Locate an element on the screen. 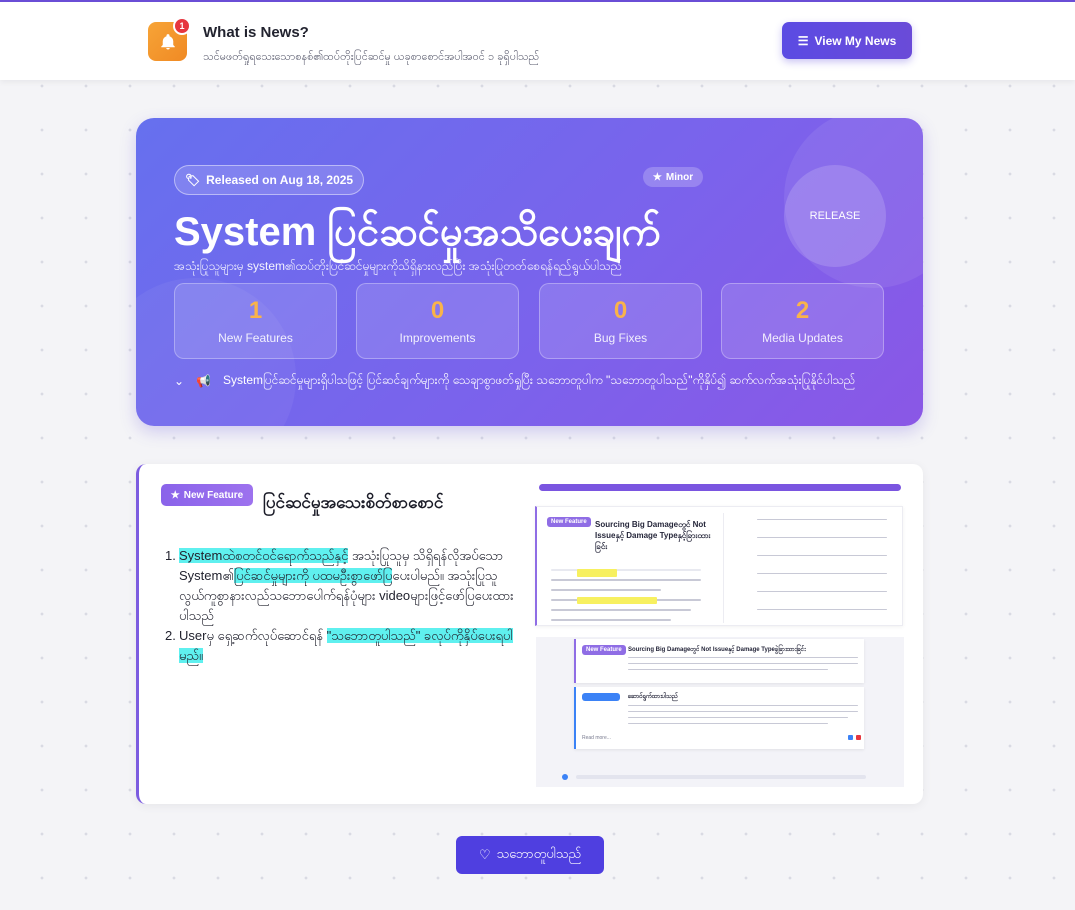 The image size is (1075, 910). view-my-news-button: ☰ View My News is located at coordinates (847, 40).